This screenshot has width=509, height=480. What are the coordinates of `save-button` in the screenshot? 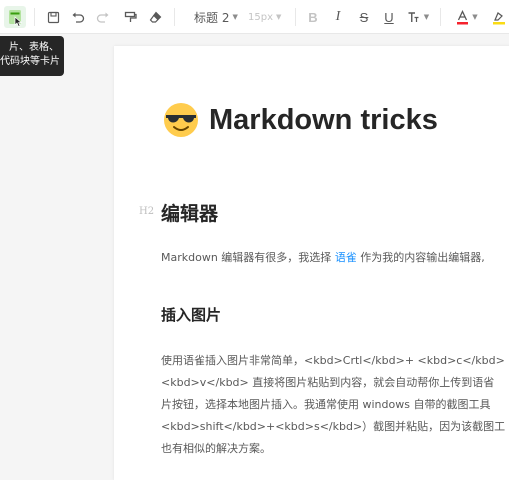 It's located at (53, 17).